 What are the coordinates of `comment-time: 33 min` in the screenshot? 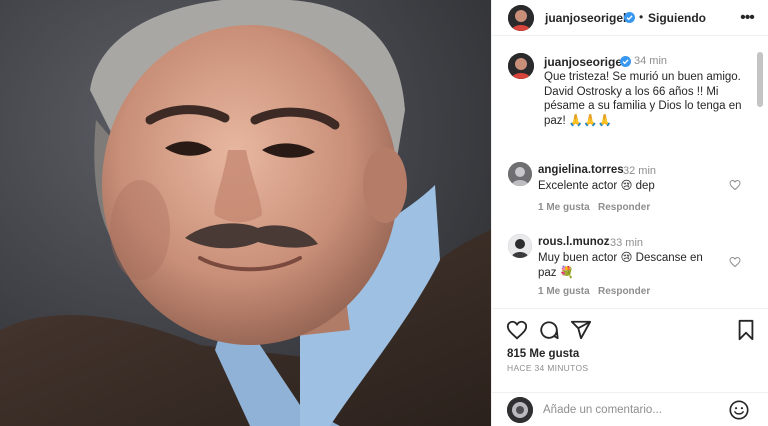 It's located at (627, 243).